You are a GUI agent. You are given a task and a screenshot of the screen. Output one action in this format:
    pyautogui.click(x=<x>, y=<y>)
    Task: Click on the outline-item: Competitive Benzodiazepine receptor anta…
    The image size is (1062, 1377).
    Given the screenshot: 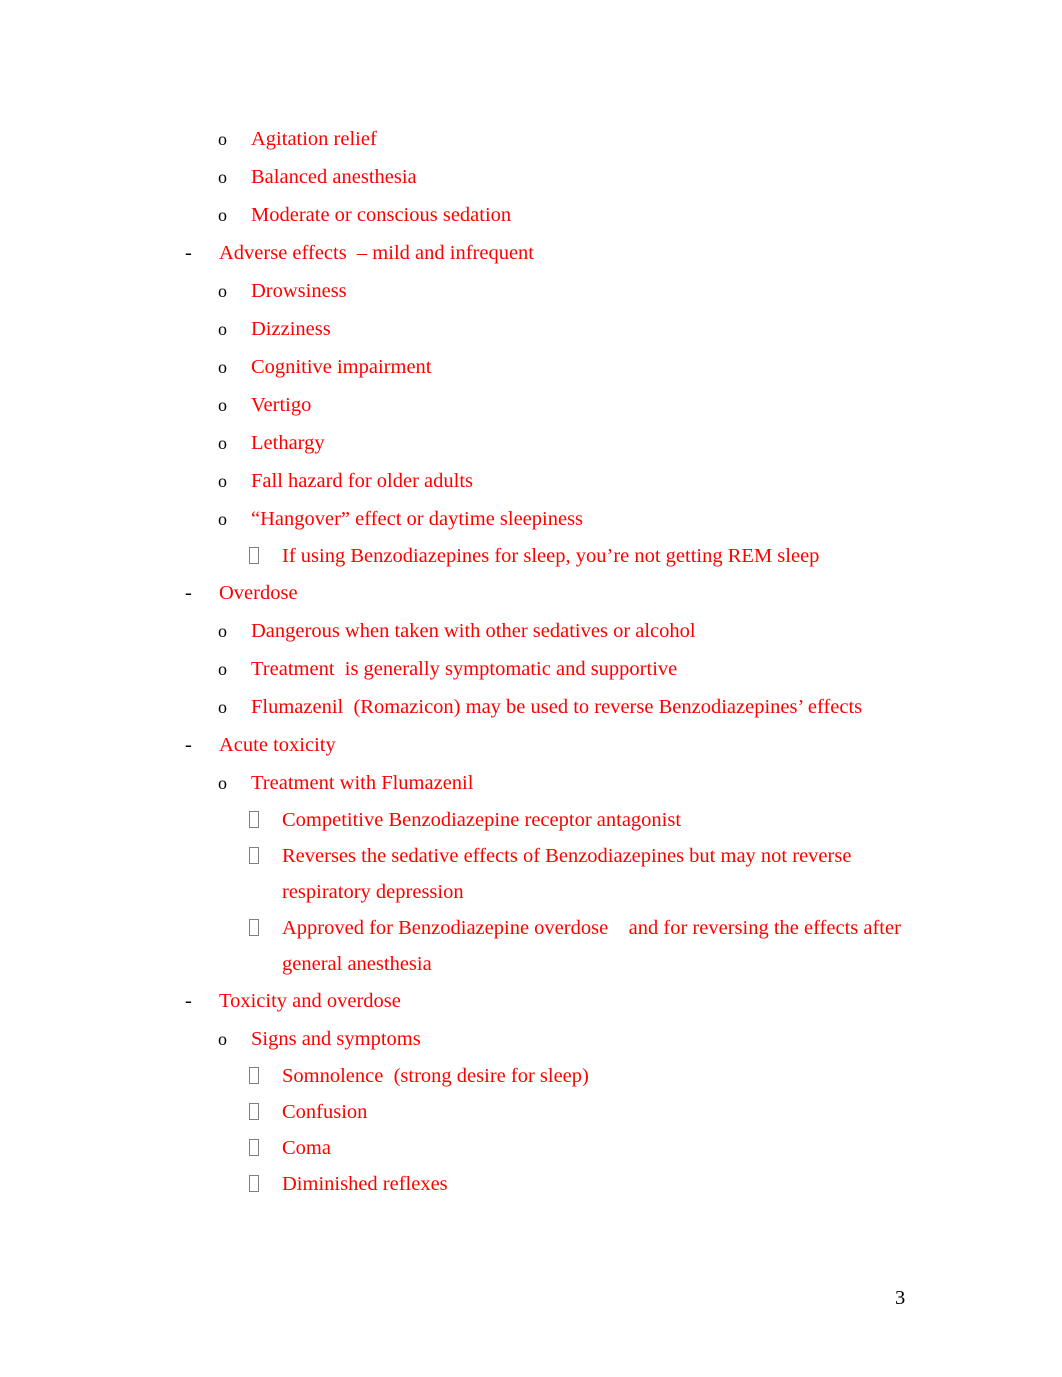 What is the action you would take?
    pyautogui.click(x=531, y=820)
    